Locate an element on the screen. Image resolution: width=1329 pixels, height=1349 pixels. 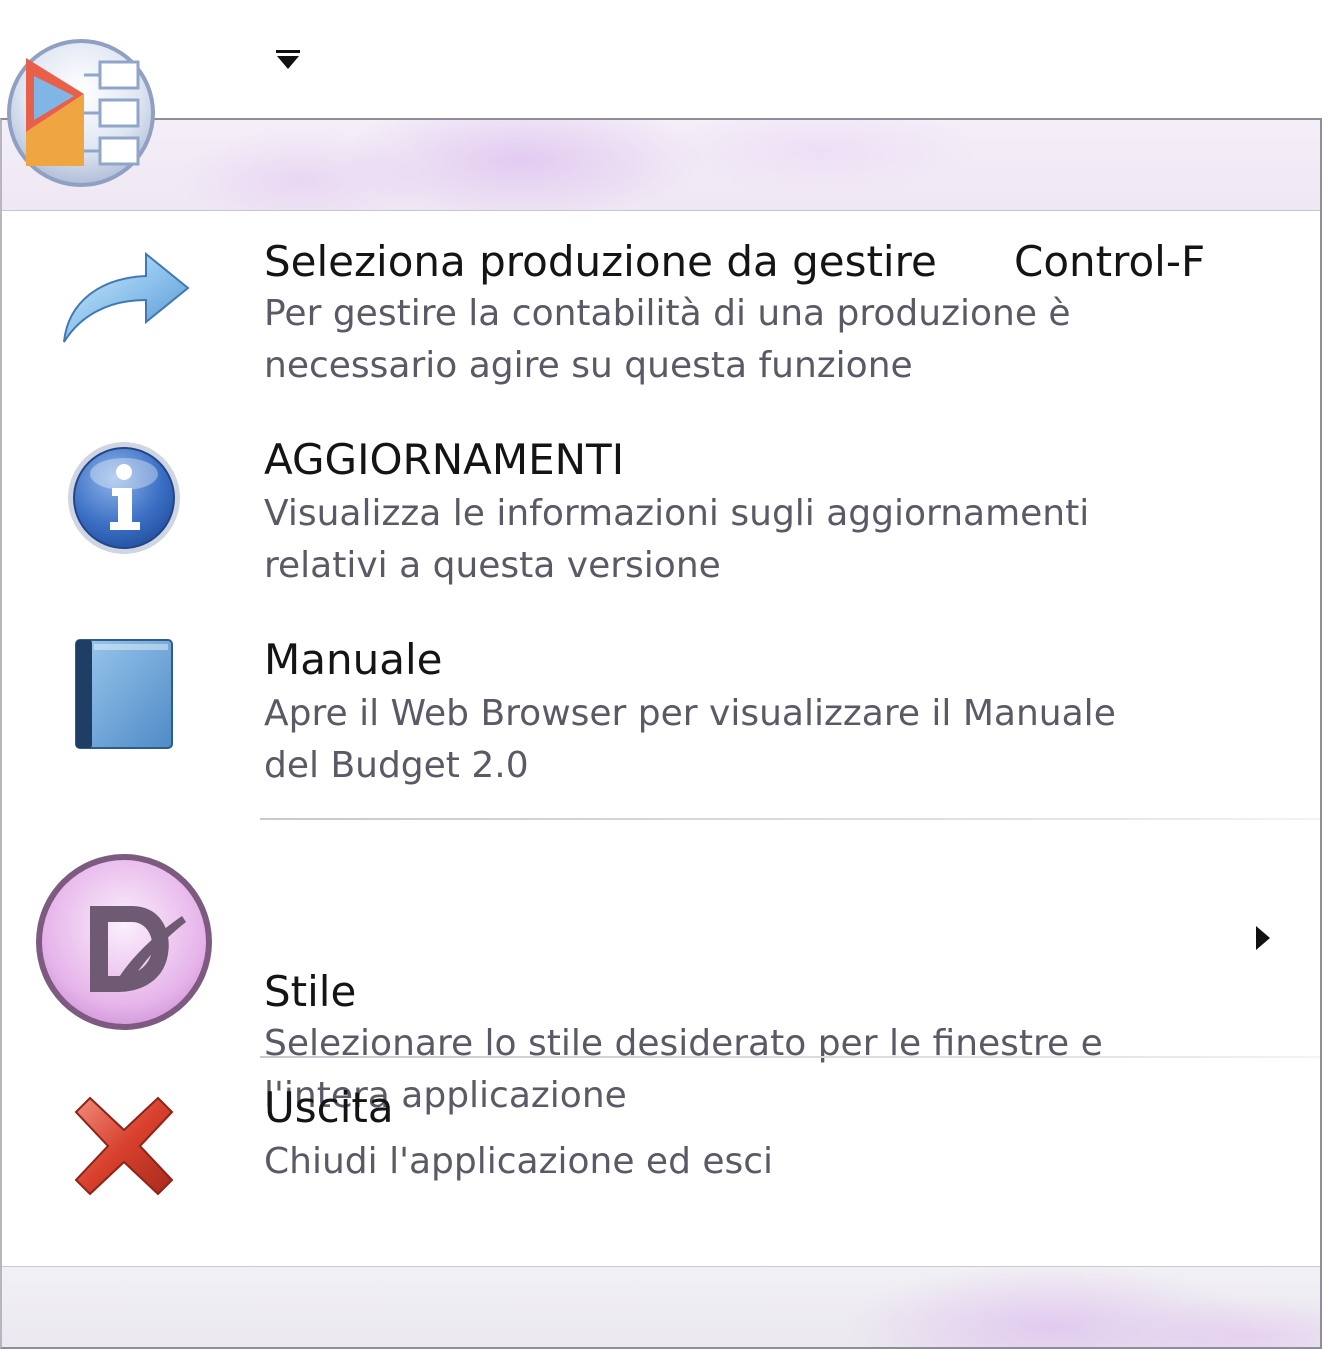
menu-item-description: Chiudi l'applicazione ed esci is located at coordinates (734, 1162).